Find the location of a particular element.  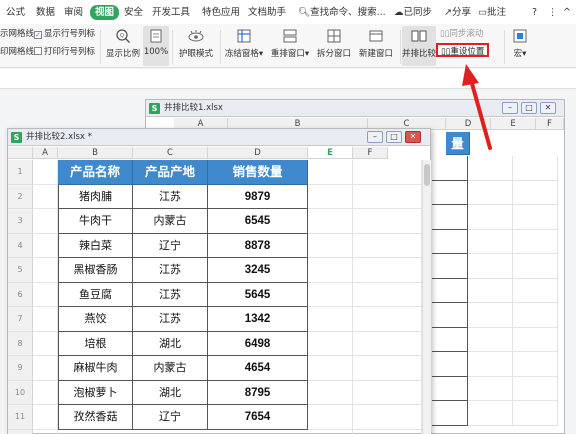

tab-developer-tools: 开发工具 is located at coordinates (171, 13).